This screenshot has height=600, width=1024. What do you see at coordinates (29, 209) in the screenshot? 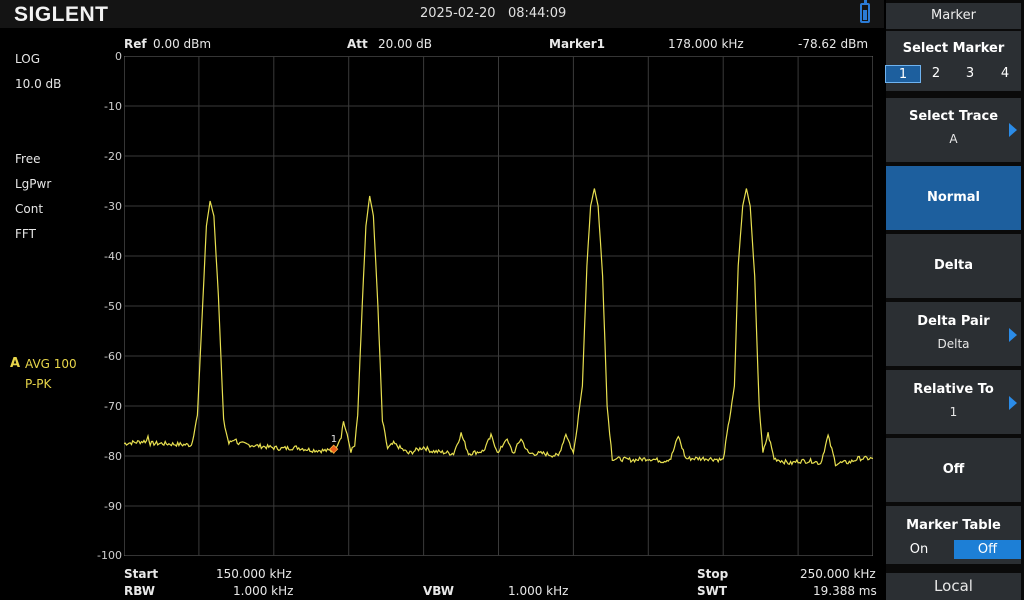
I see `sweep-mode-cont: Cont` at bounding box center [29, 209].